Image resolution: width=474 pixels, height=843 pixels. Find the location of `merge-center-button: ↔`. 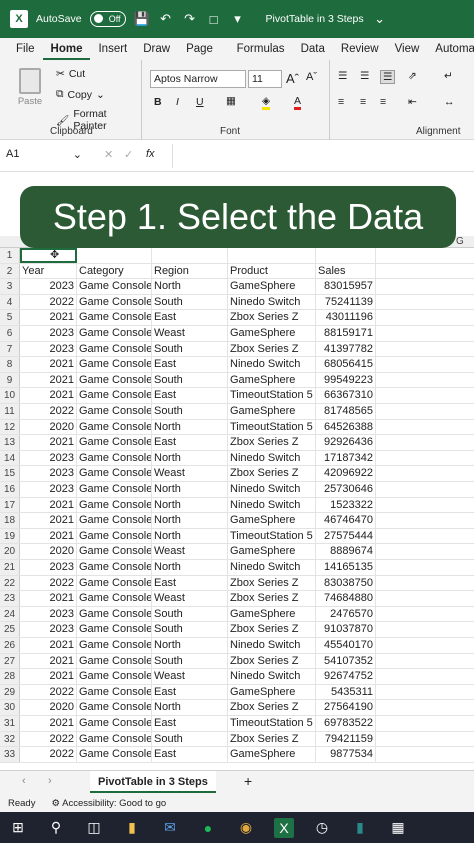

merge-center-button: ↔ is located at coordinates (449, 102).